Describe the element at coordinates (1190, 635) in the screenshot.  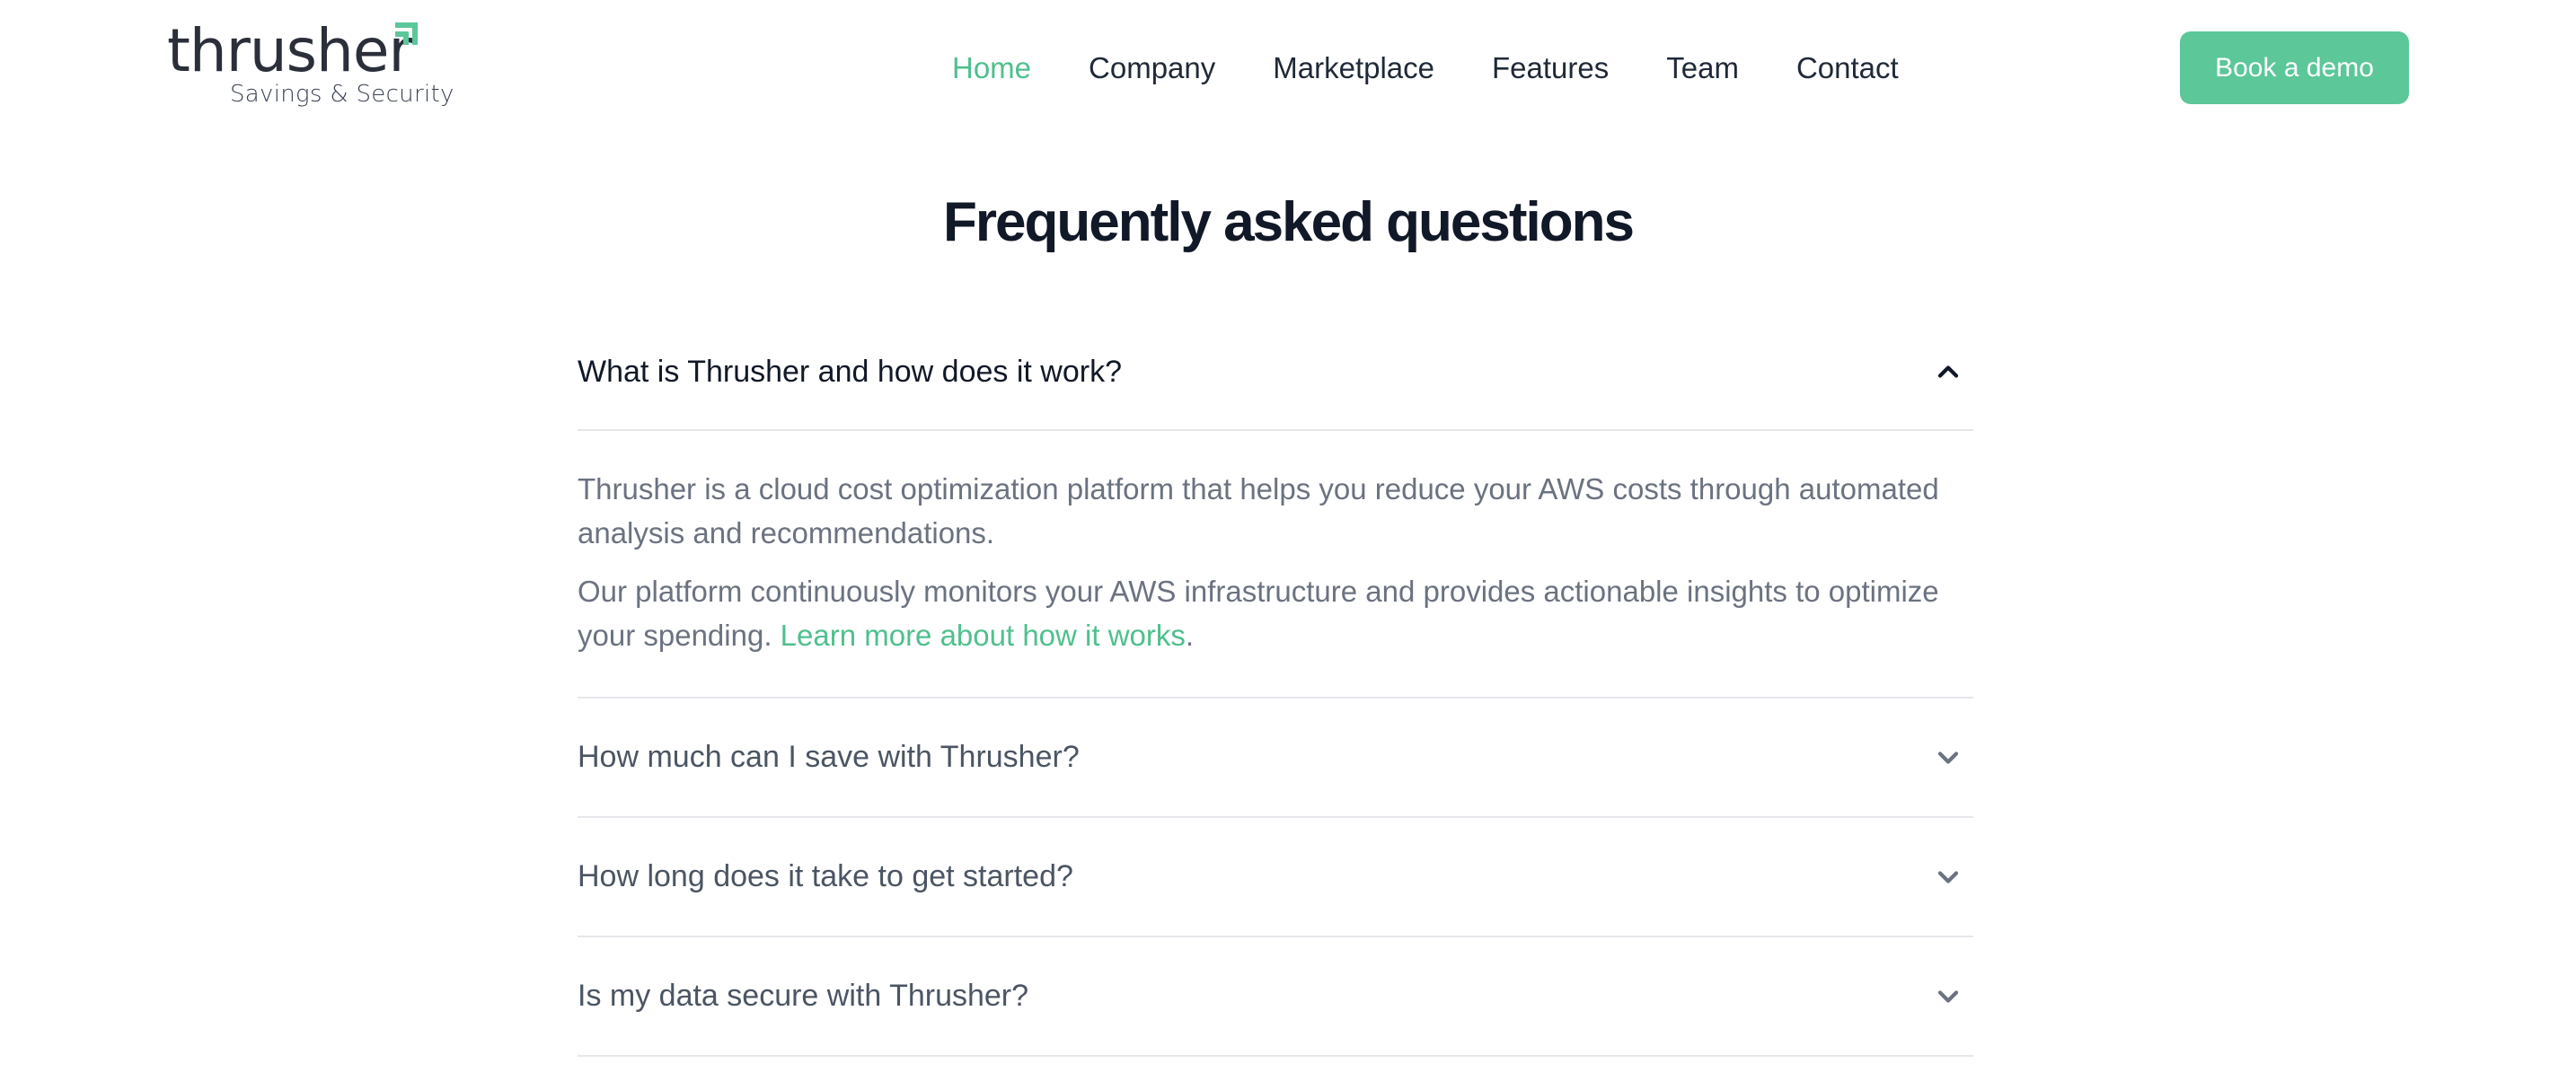
I see `faq-answer-period: .` at that location.